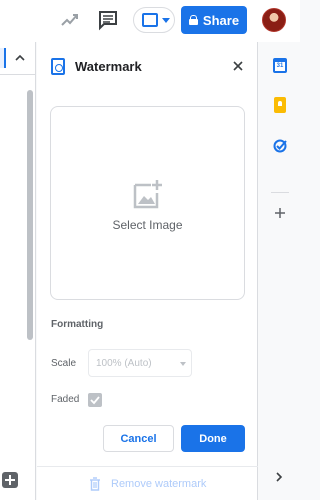 Image resolution: width=320 pixels, height=500 pixels. Describe the element at coordinates (280, 65) in the screenshot. I see `calendar-icon: 31` at that location.